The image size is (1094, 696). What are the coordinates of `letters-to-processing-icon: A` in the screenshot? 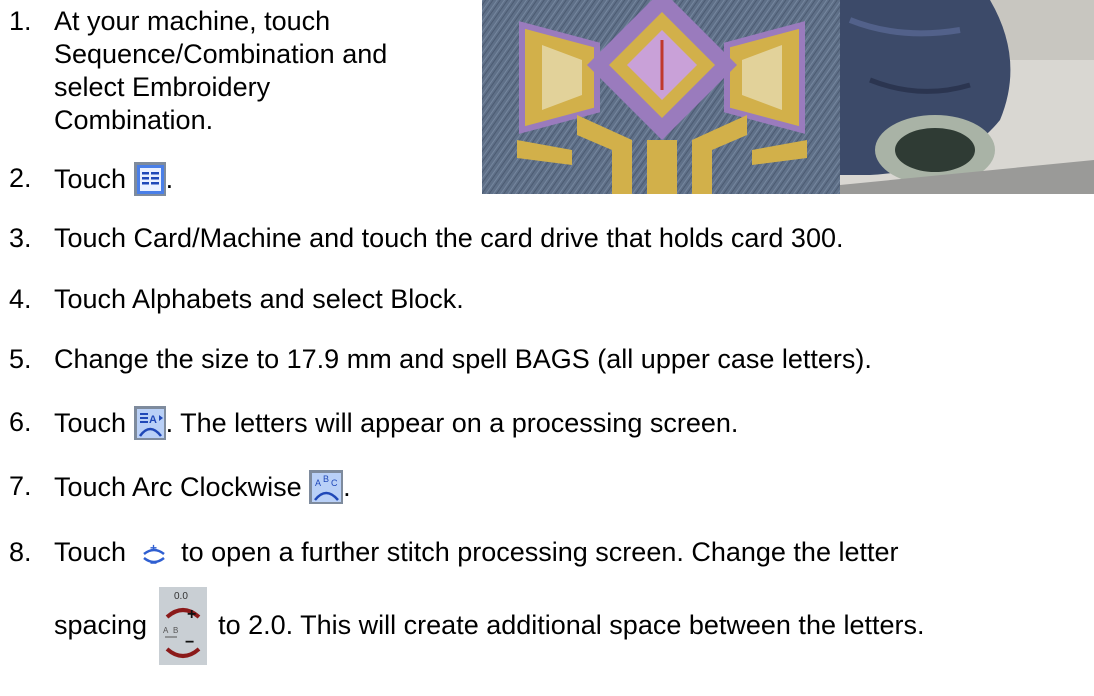 It's located at (149, 423).